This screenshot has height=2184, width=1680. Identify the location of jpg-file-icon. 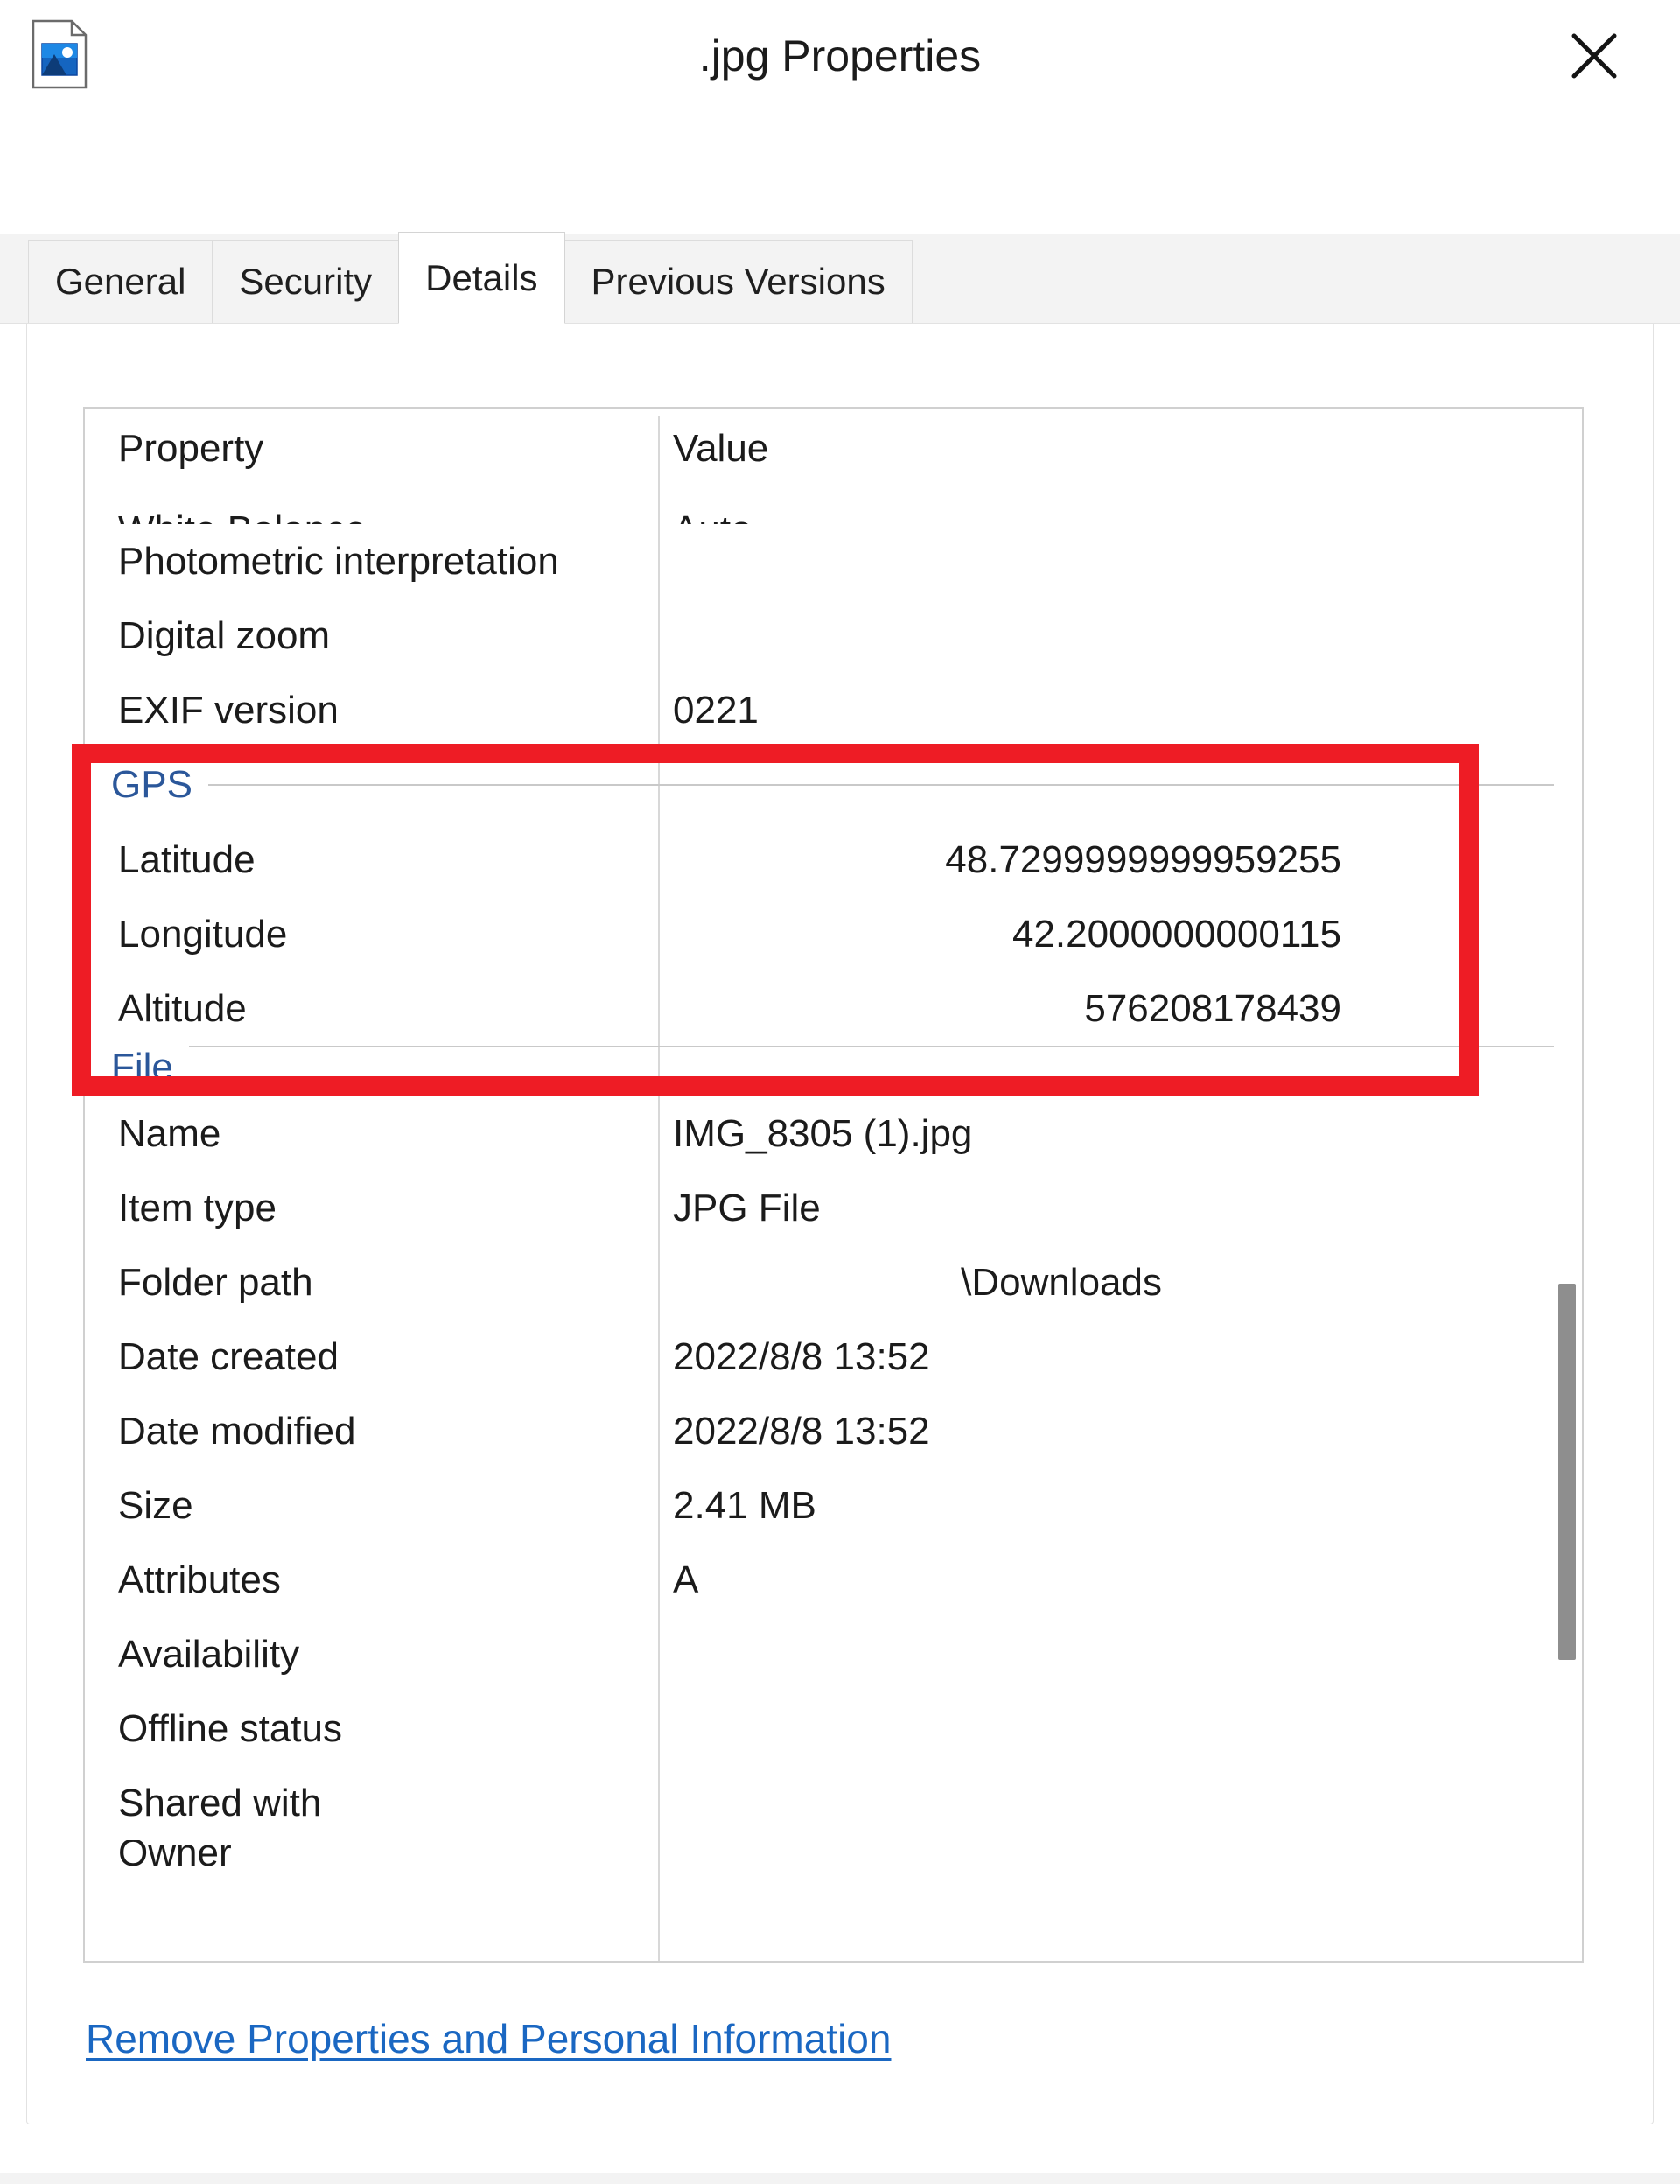
(60, 54).